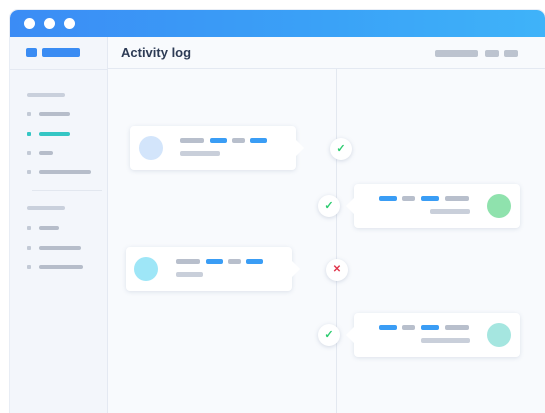 The height and width of the screenshot is (413, 545). What do you see at coordinates (29, 134) in the screenshot?
I see `sidebar-item-bullet-active` at bounding box center [29, 134].